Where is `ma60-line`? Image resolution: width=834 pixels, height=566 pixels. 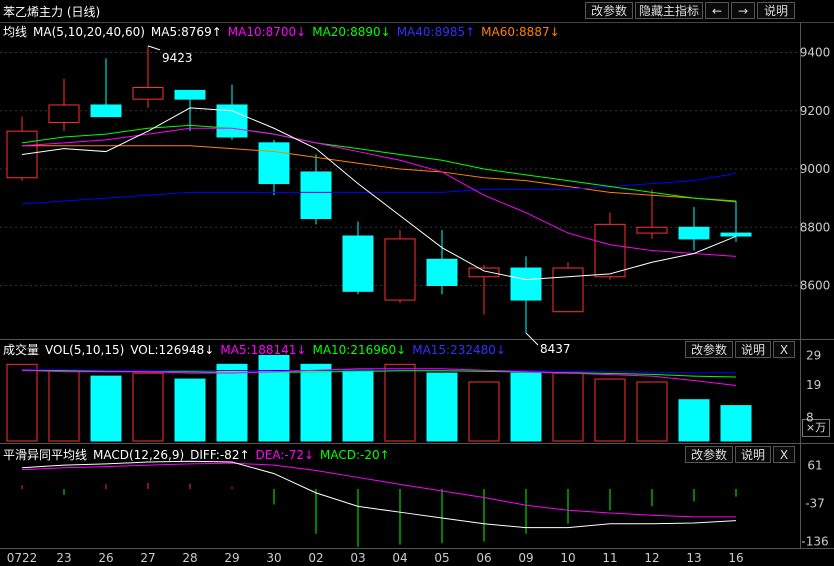
ma60-line is located at coordinates (379, 174).